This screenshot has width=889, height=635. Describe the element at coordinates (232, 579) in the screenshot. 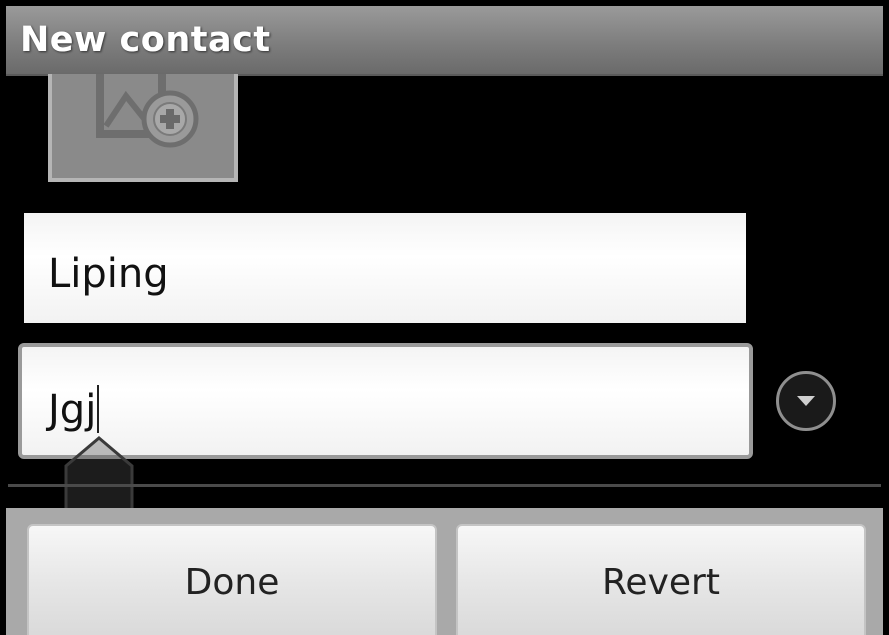

I see `done-button: Done` at that location.